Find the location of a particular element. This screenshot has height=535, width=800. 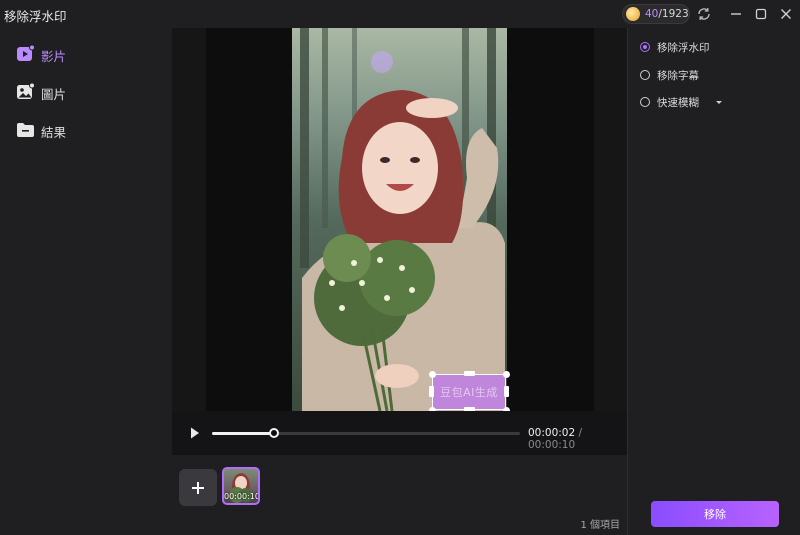

seek-bar-handle is located at coordinates (273, 433).